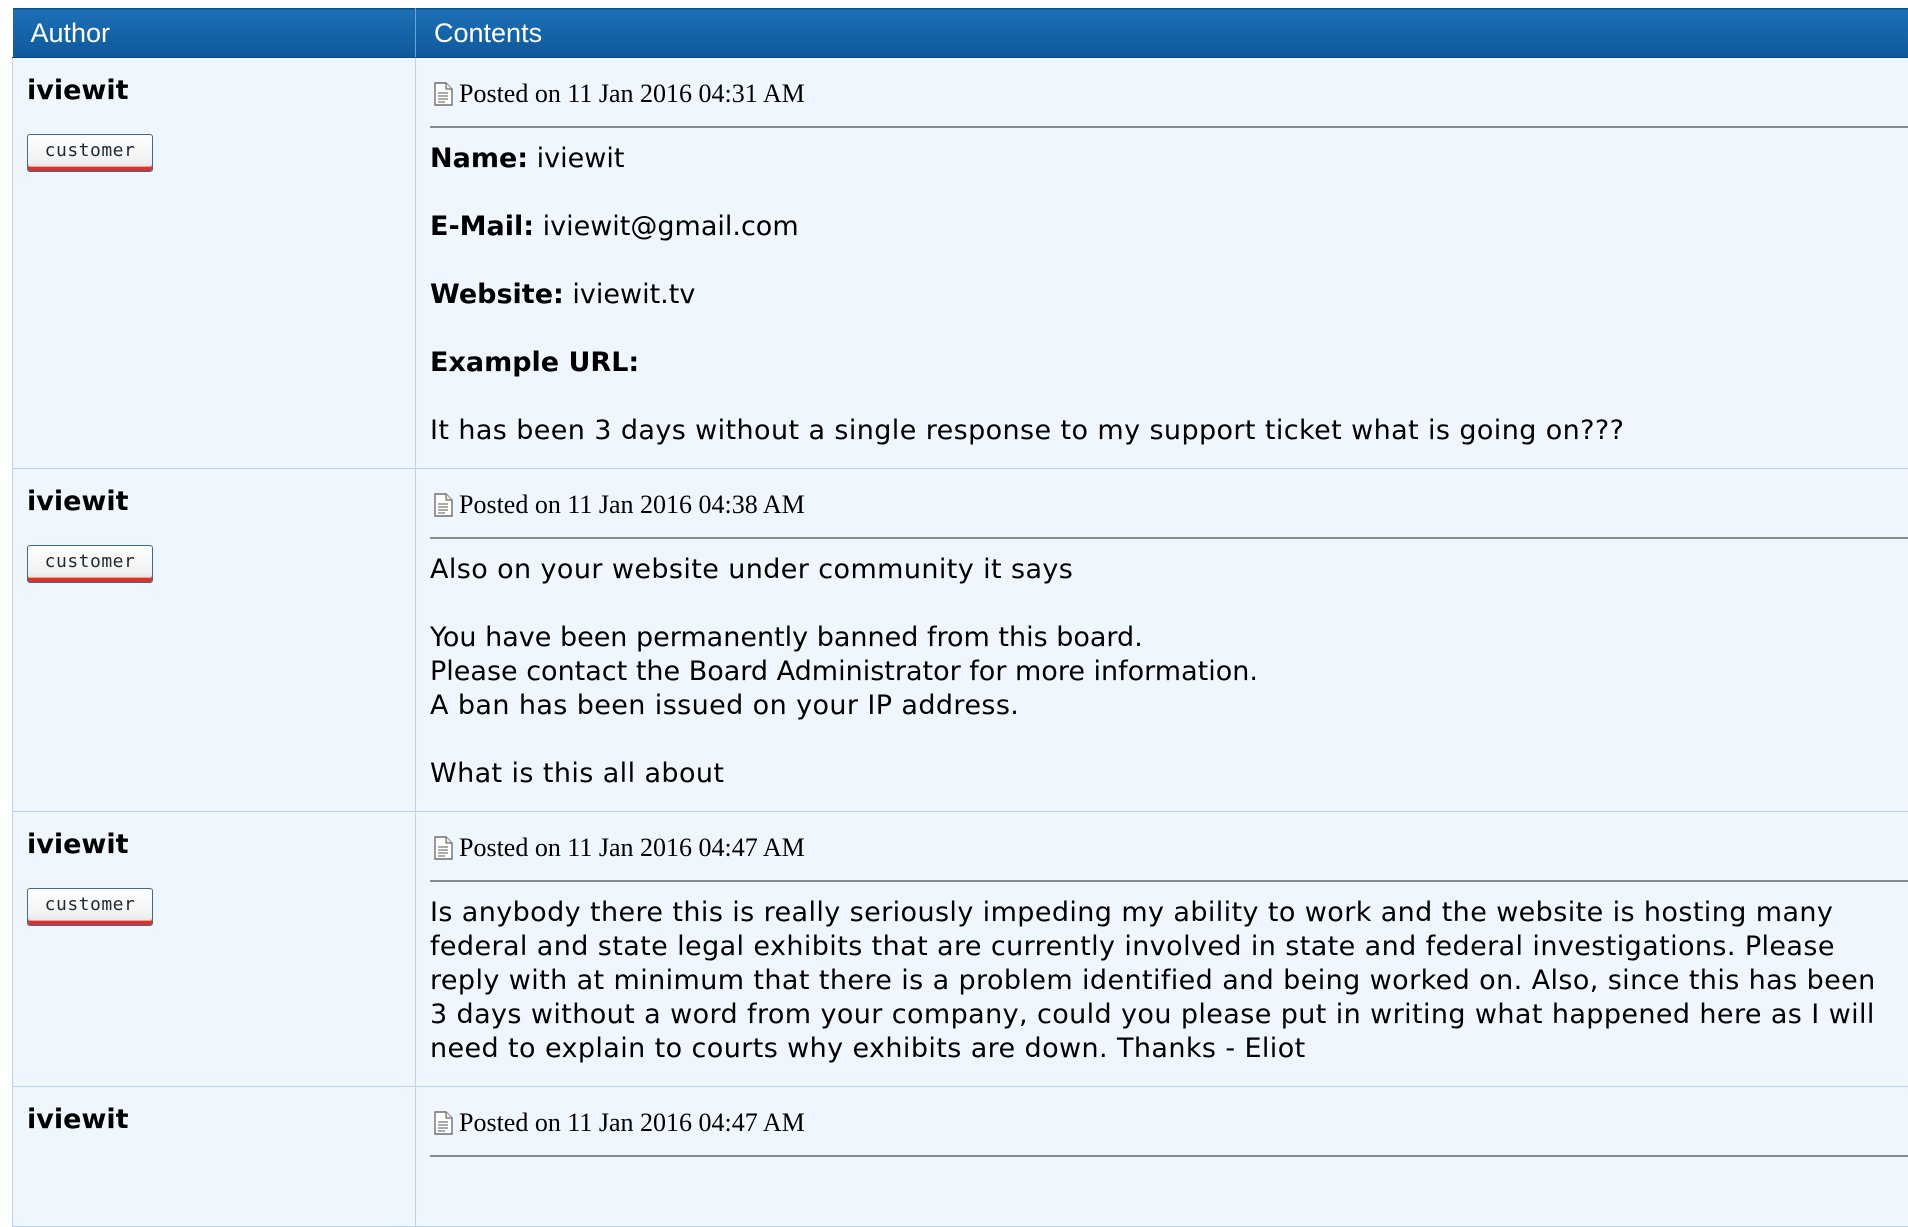  I want to click on column-header-author: Author, so click(214, 33).